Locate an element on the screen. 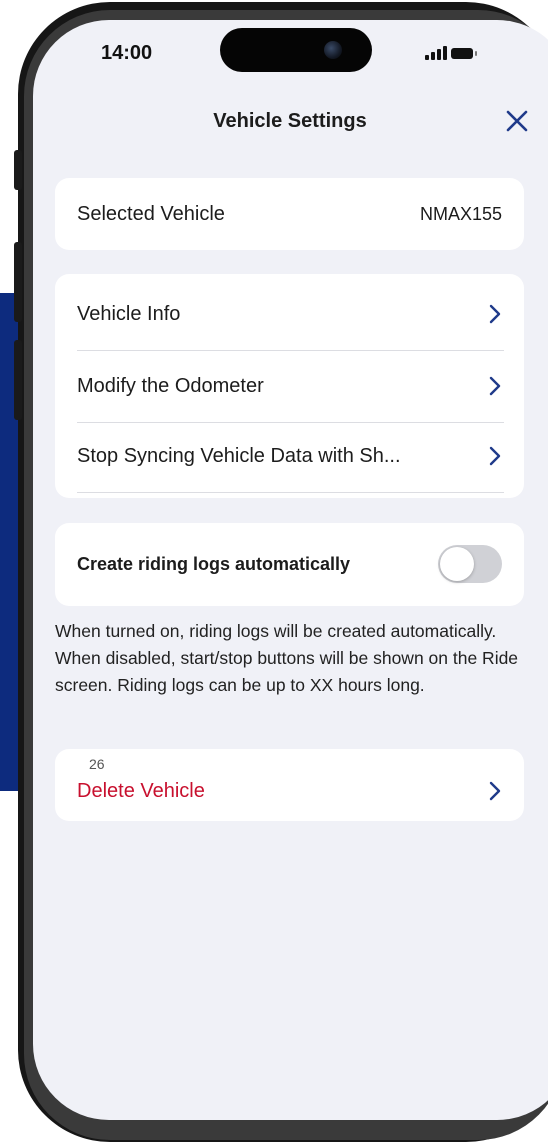 Image resolution: width=548 pixels, height=1142 pixels. close-button is located at coordinates (517, 121).